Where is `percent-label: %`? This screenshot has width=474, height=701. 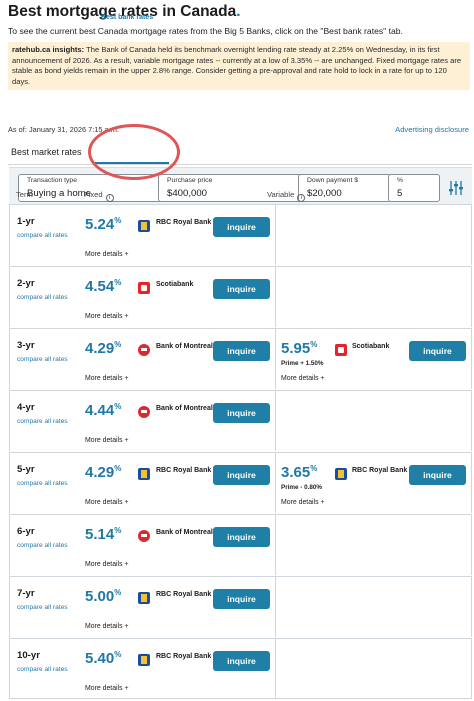
percent-label: % is located at coordinates (400, 180).